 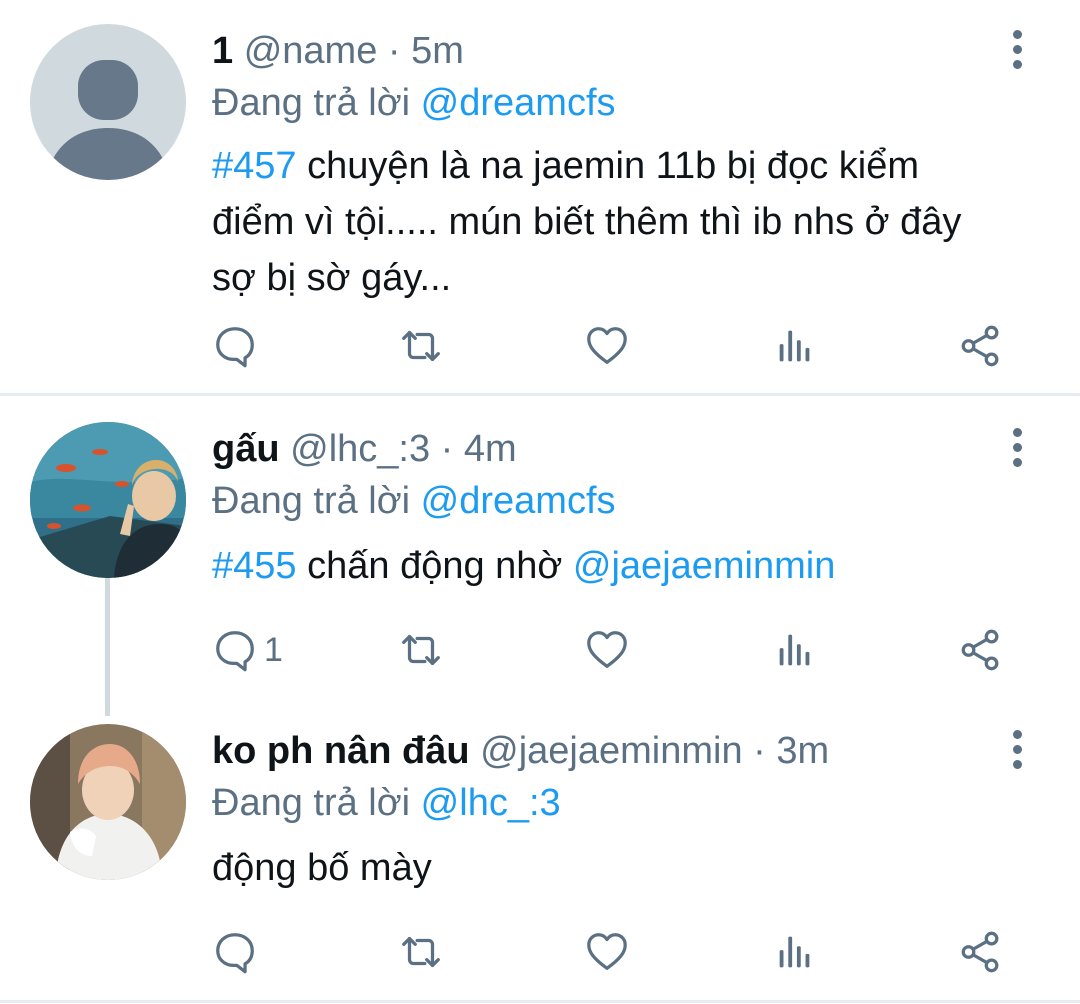 What do you see at coordinates (437, 51) in the screenshot?
I see `timestamp: 5m` at bounding box center [437, 51].